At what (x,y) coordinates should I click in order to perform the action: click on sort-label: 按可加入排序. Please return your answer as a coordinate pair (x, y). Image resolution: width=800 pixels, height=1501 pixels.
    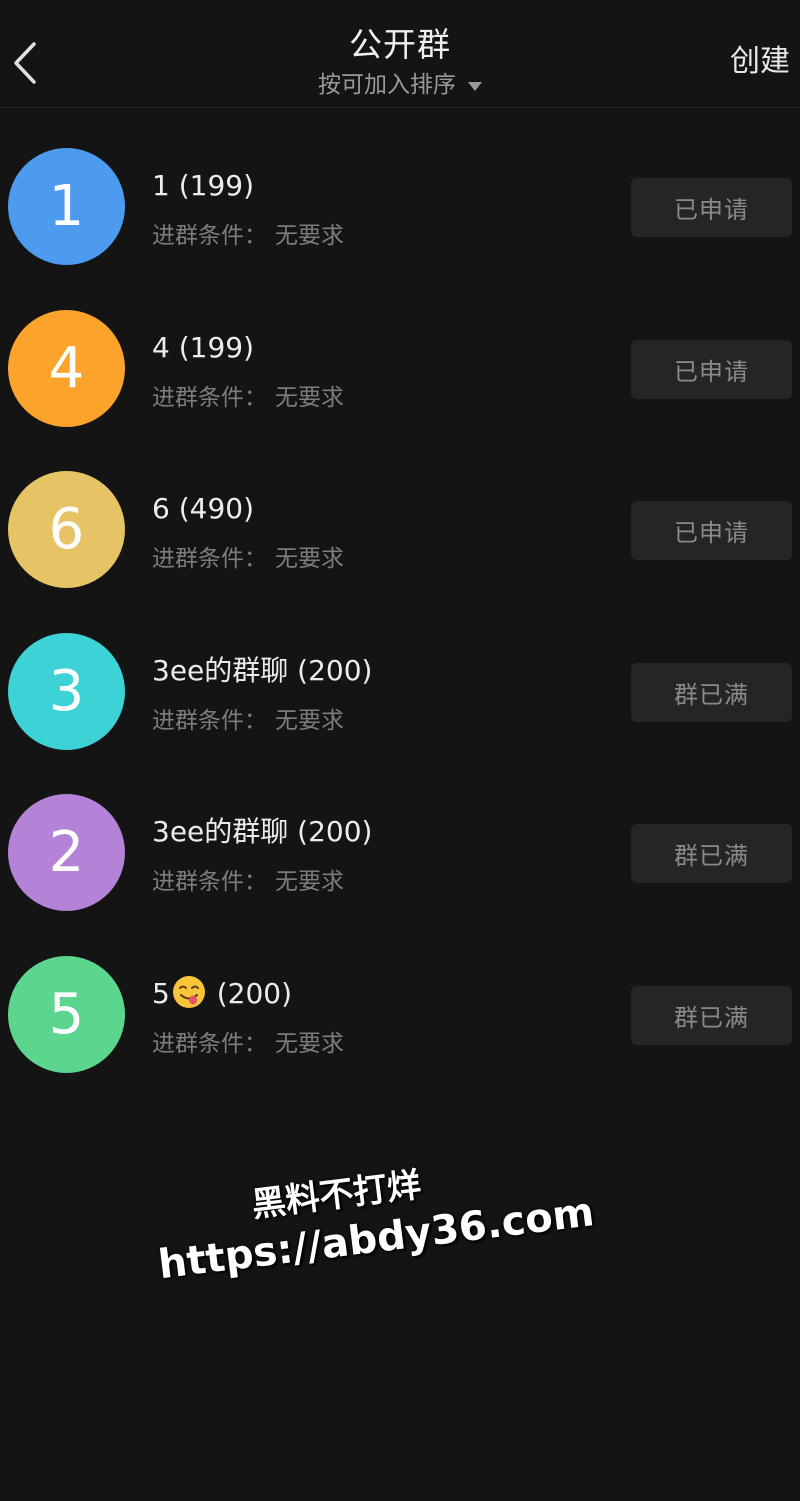
    Looking at the image, I should click on (387, 85).